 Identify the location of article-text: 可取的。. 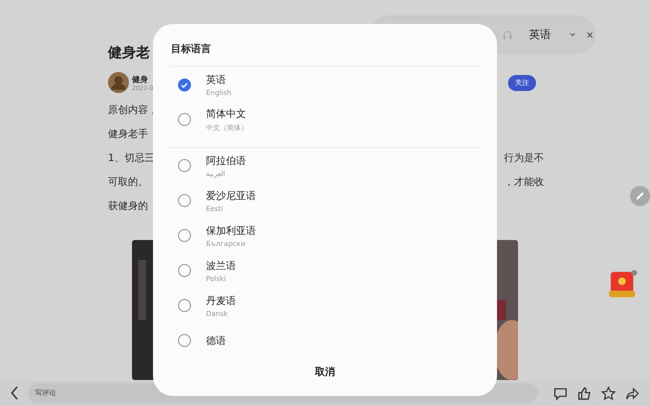
(128, 183).